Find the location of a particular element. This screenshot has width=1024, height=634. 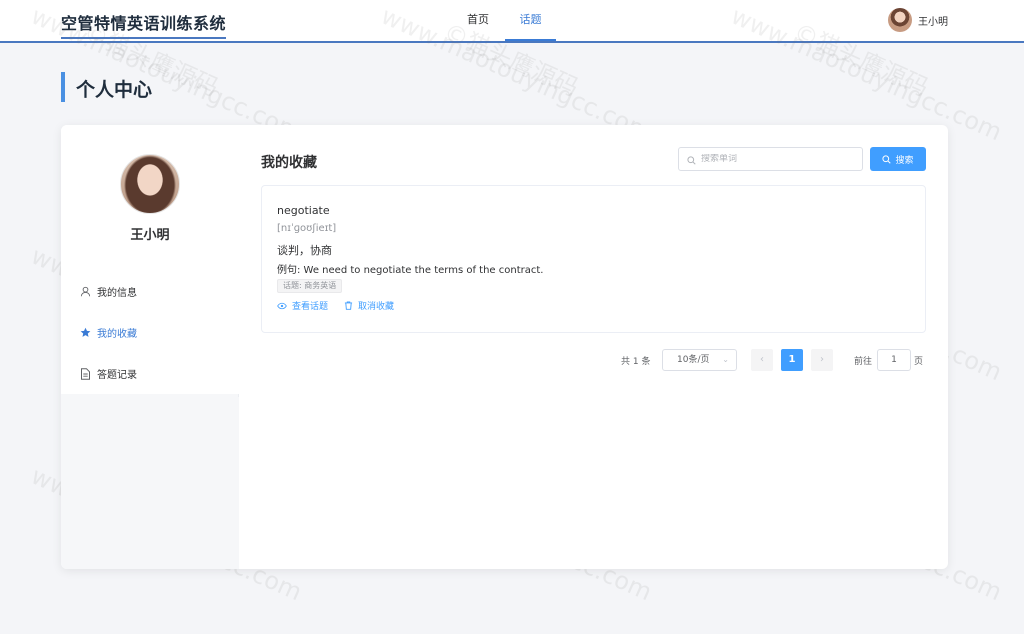

main-nav: 首页 话题 is located at coordinates (512, 20).